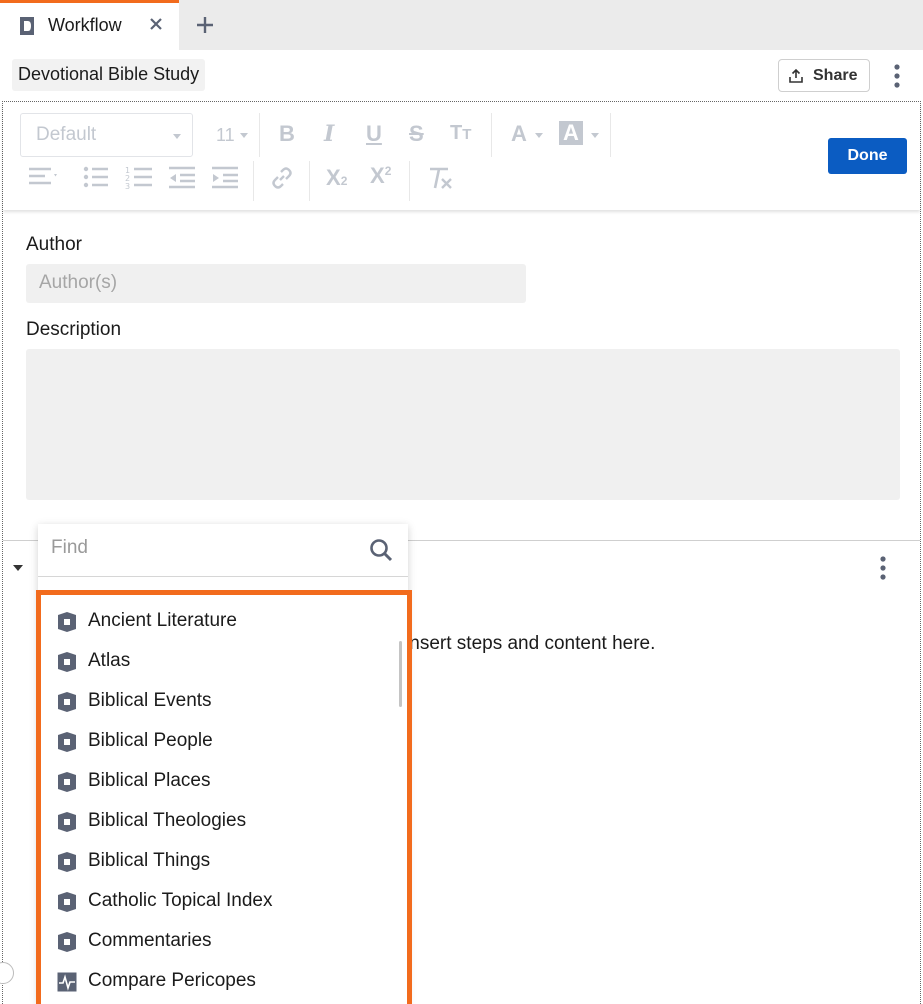  Describe the element at coordinates (27, 26) in the screenshot. I see `workflow-icon` at that location.